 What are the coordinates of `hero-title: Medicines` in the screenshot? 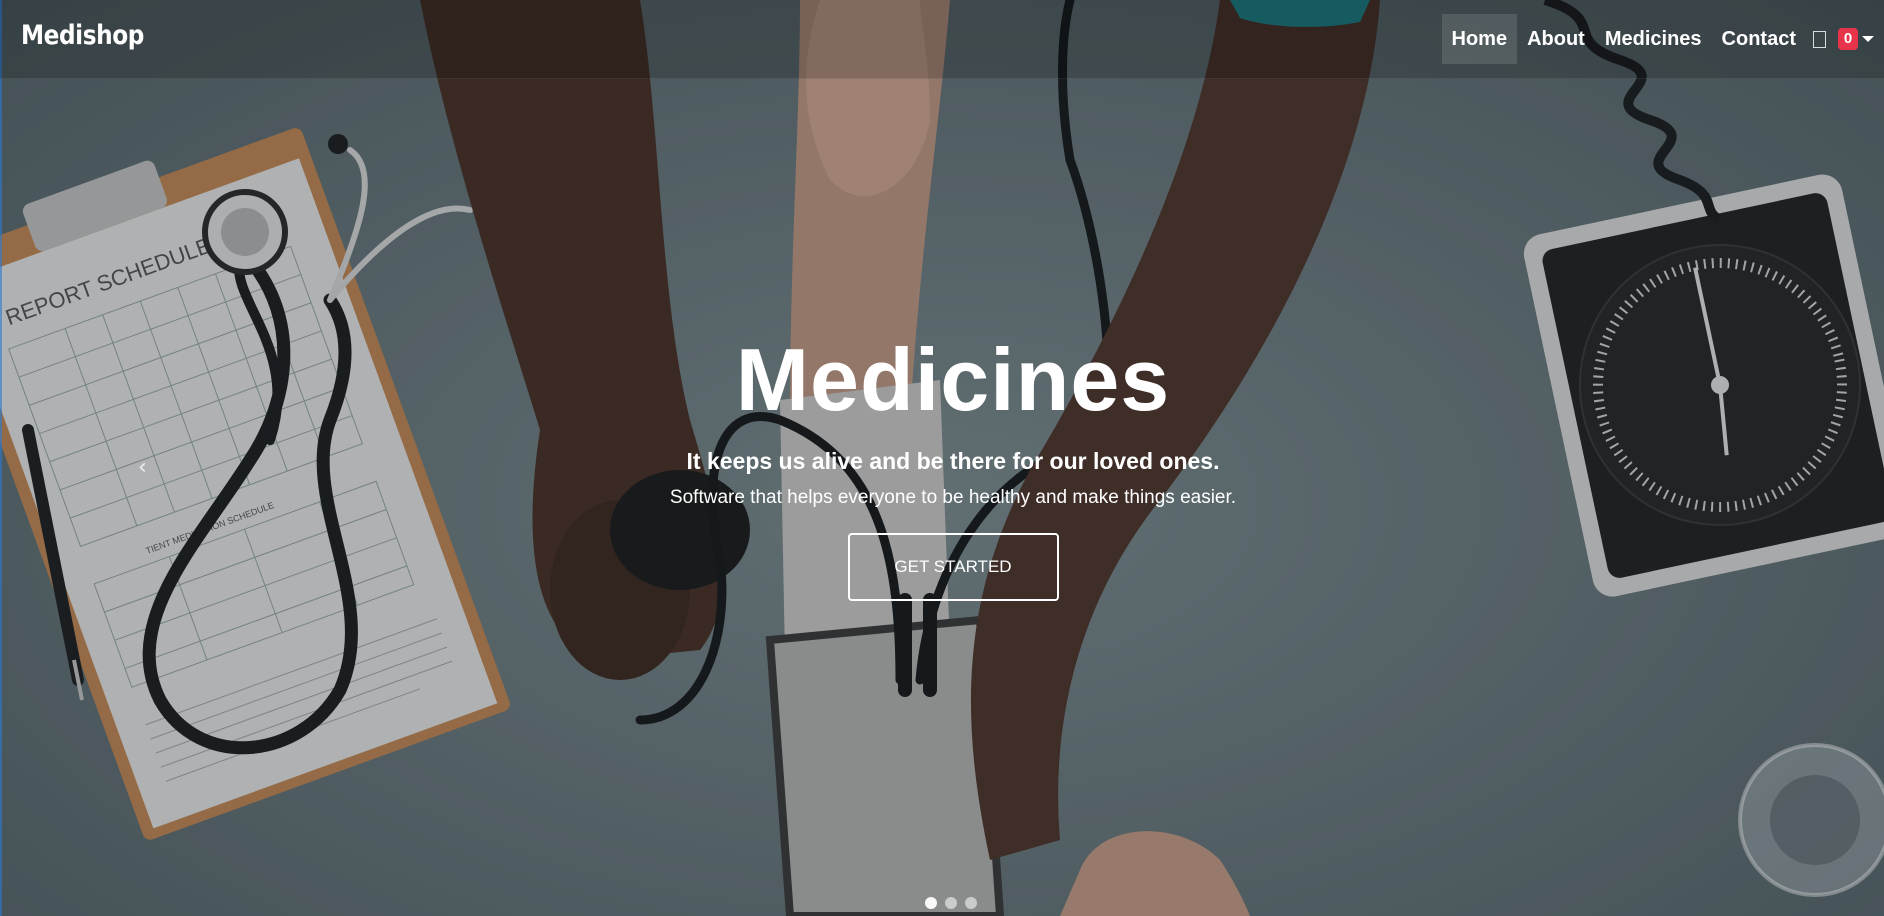 It's located at (953, 379).